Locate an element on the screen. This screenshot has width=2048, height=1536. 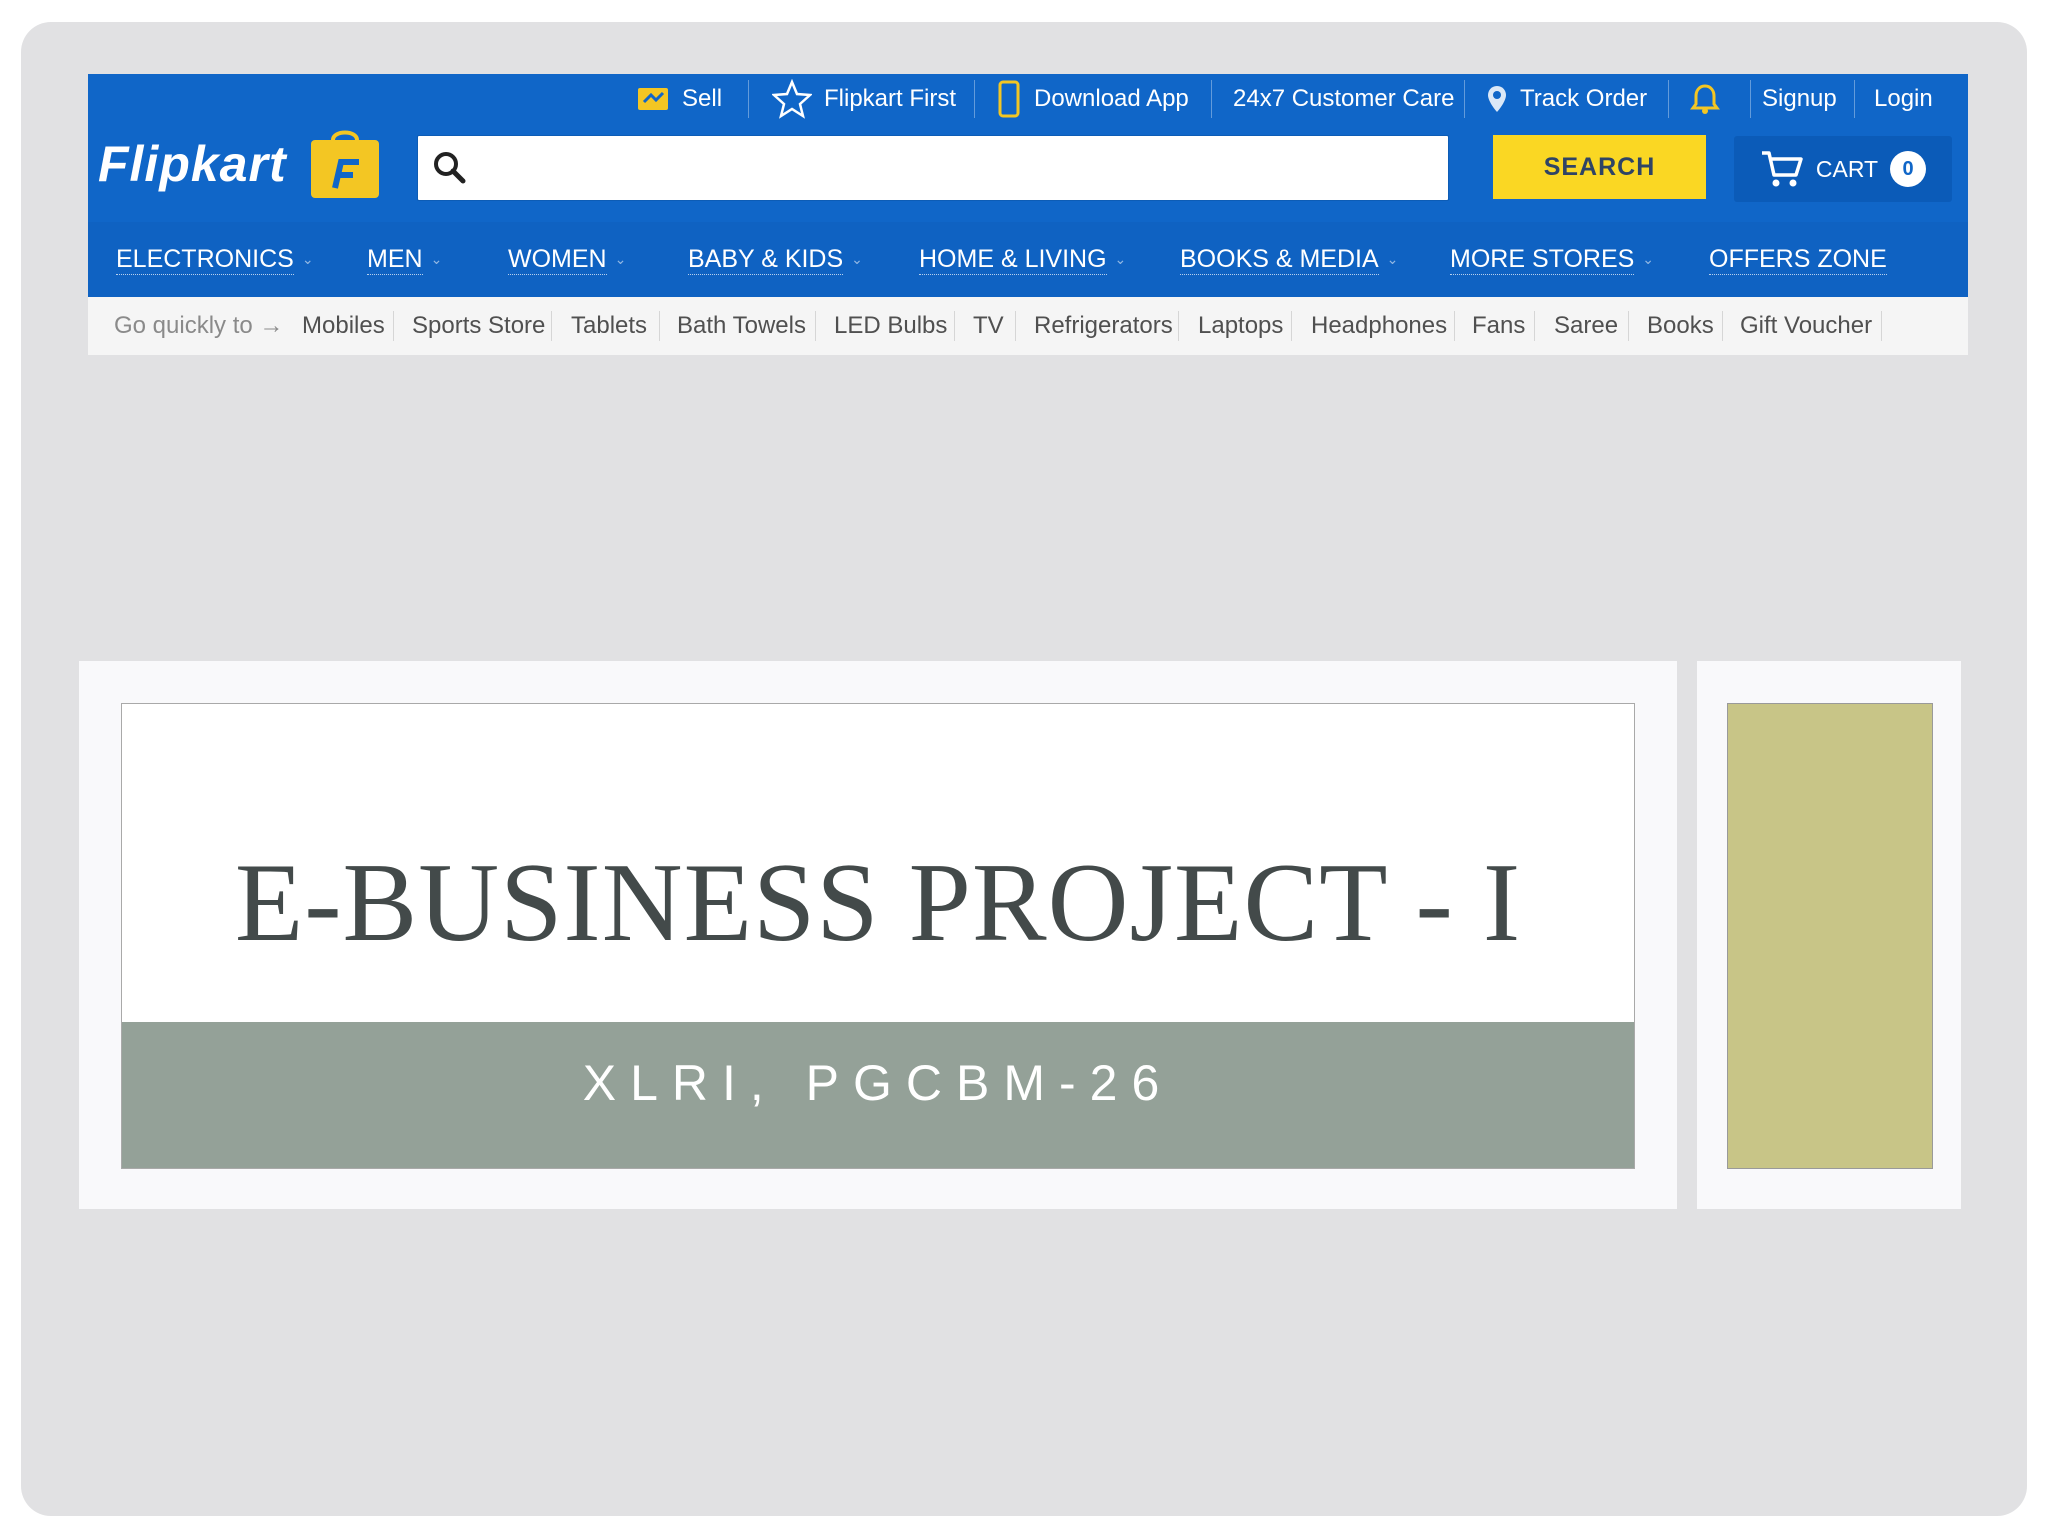
category-label: MEN is located at coordinates (395, 260).